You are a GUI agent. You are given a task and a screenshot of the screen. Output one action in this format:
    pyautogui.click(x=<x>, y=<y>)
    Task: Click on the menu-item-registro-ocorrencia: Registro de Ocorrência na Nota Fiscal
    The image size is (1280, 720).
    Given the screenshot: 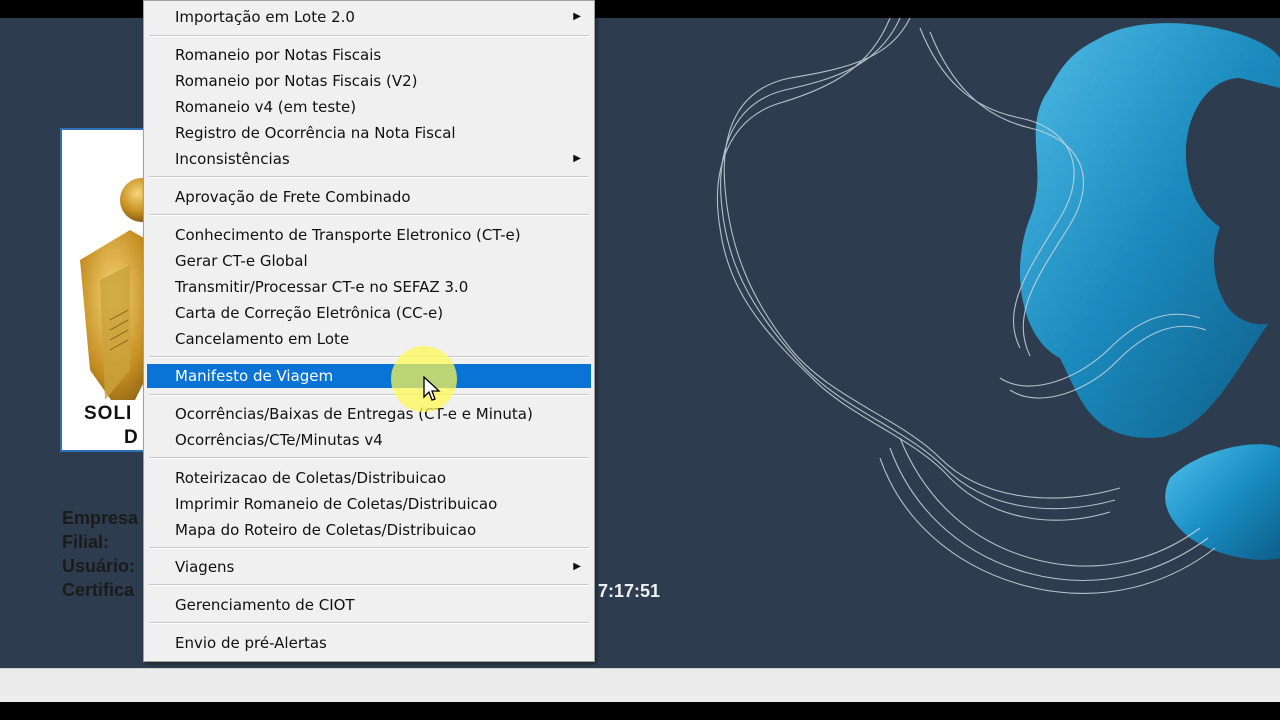 What is the action you would take?
    pyautogui.click(x=369, y=133)
    